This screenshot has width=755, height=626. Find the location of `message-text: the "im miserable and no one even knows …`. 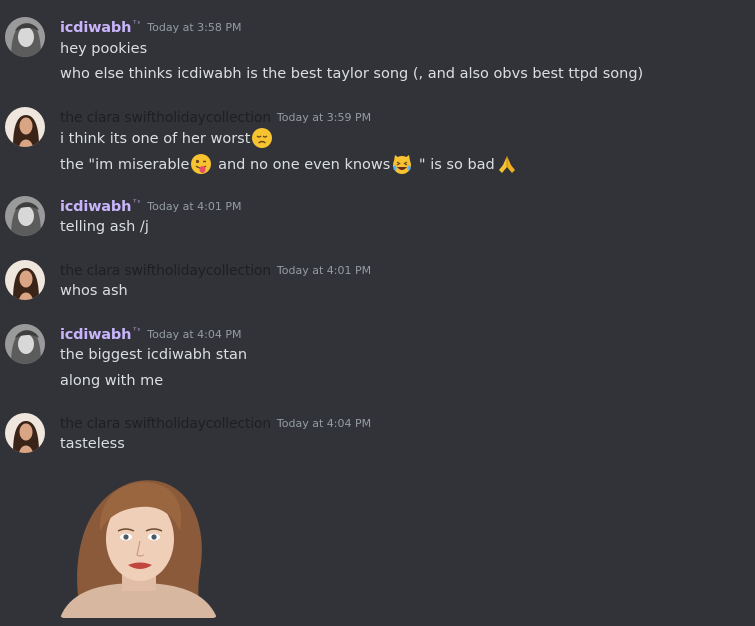

message-text: the "im miserable and no one even knows … is located at coordinates (289, 164).